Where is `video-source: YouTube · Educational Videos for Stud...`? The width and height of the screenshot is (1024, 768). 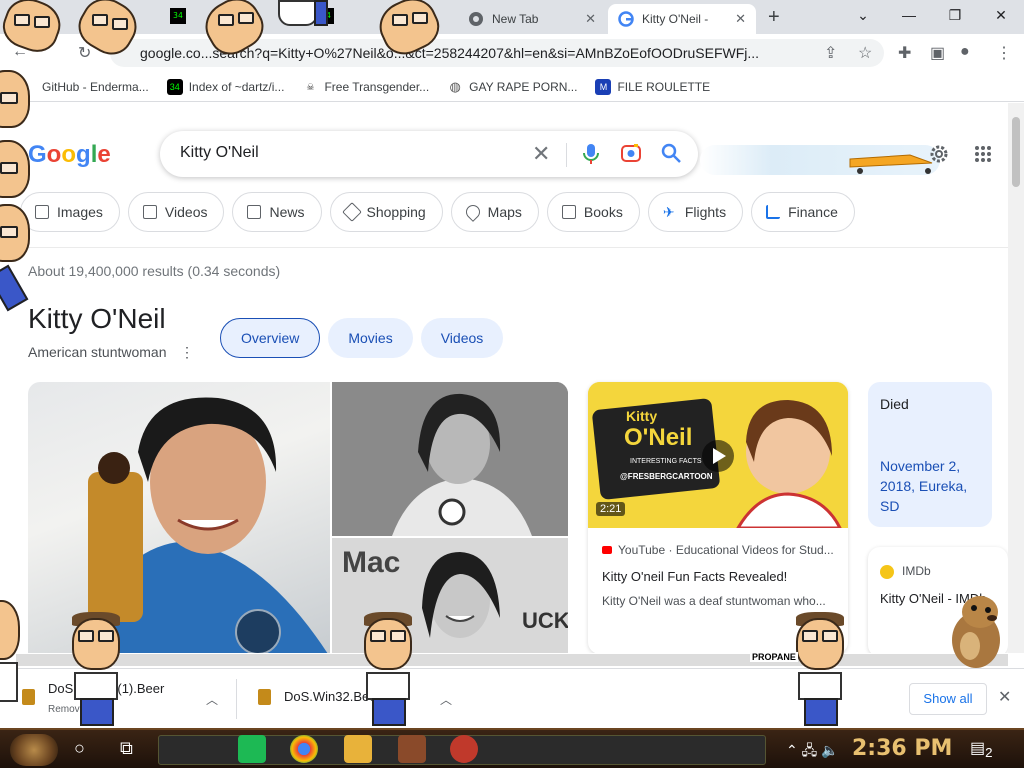
video-source: YouTube · Educational Videos for Stud... is located at coordinates (718, 550).